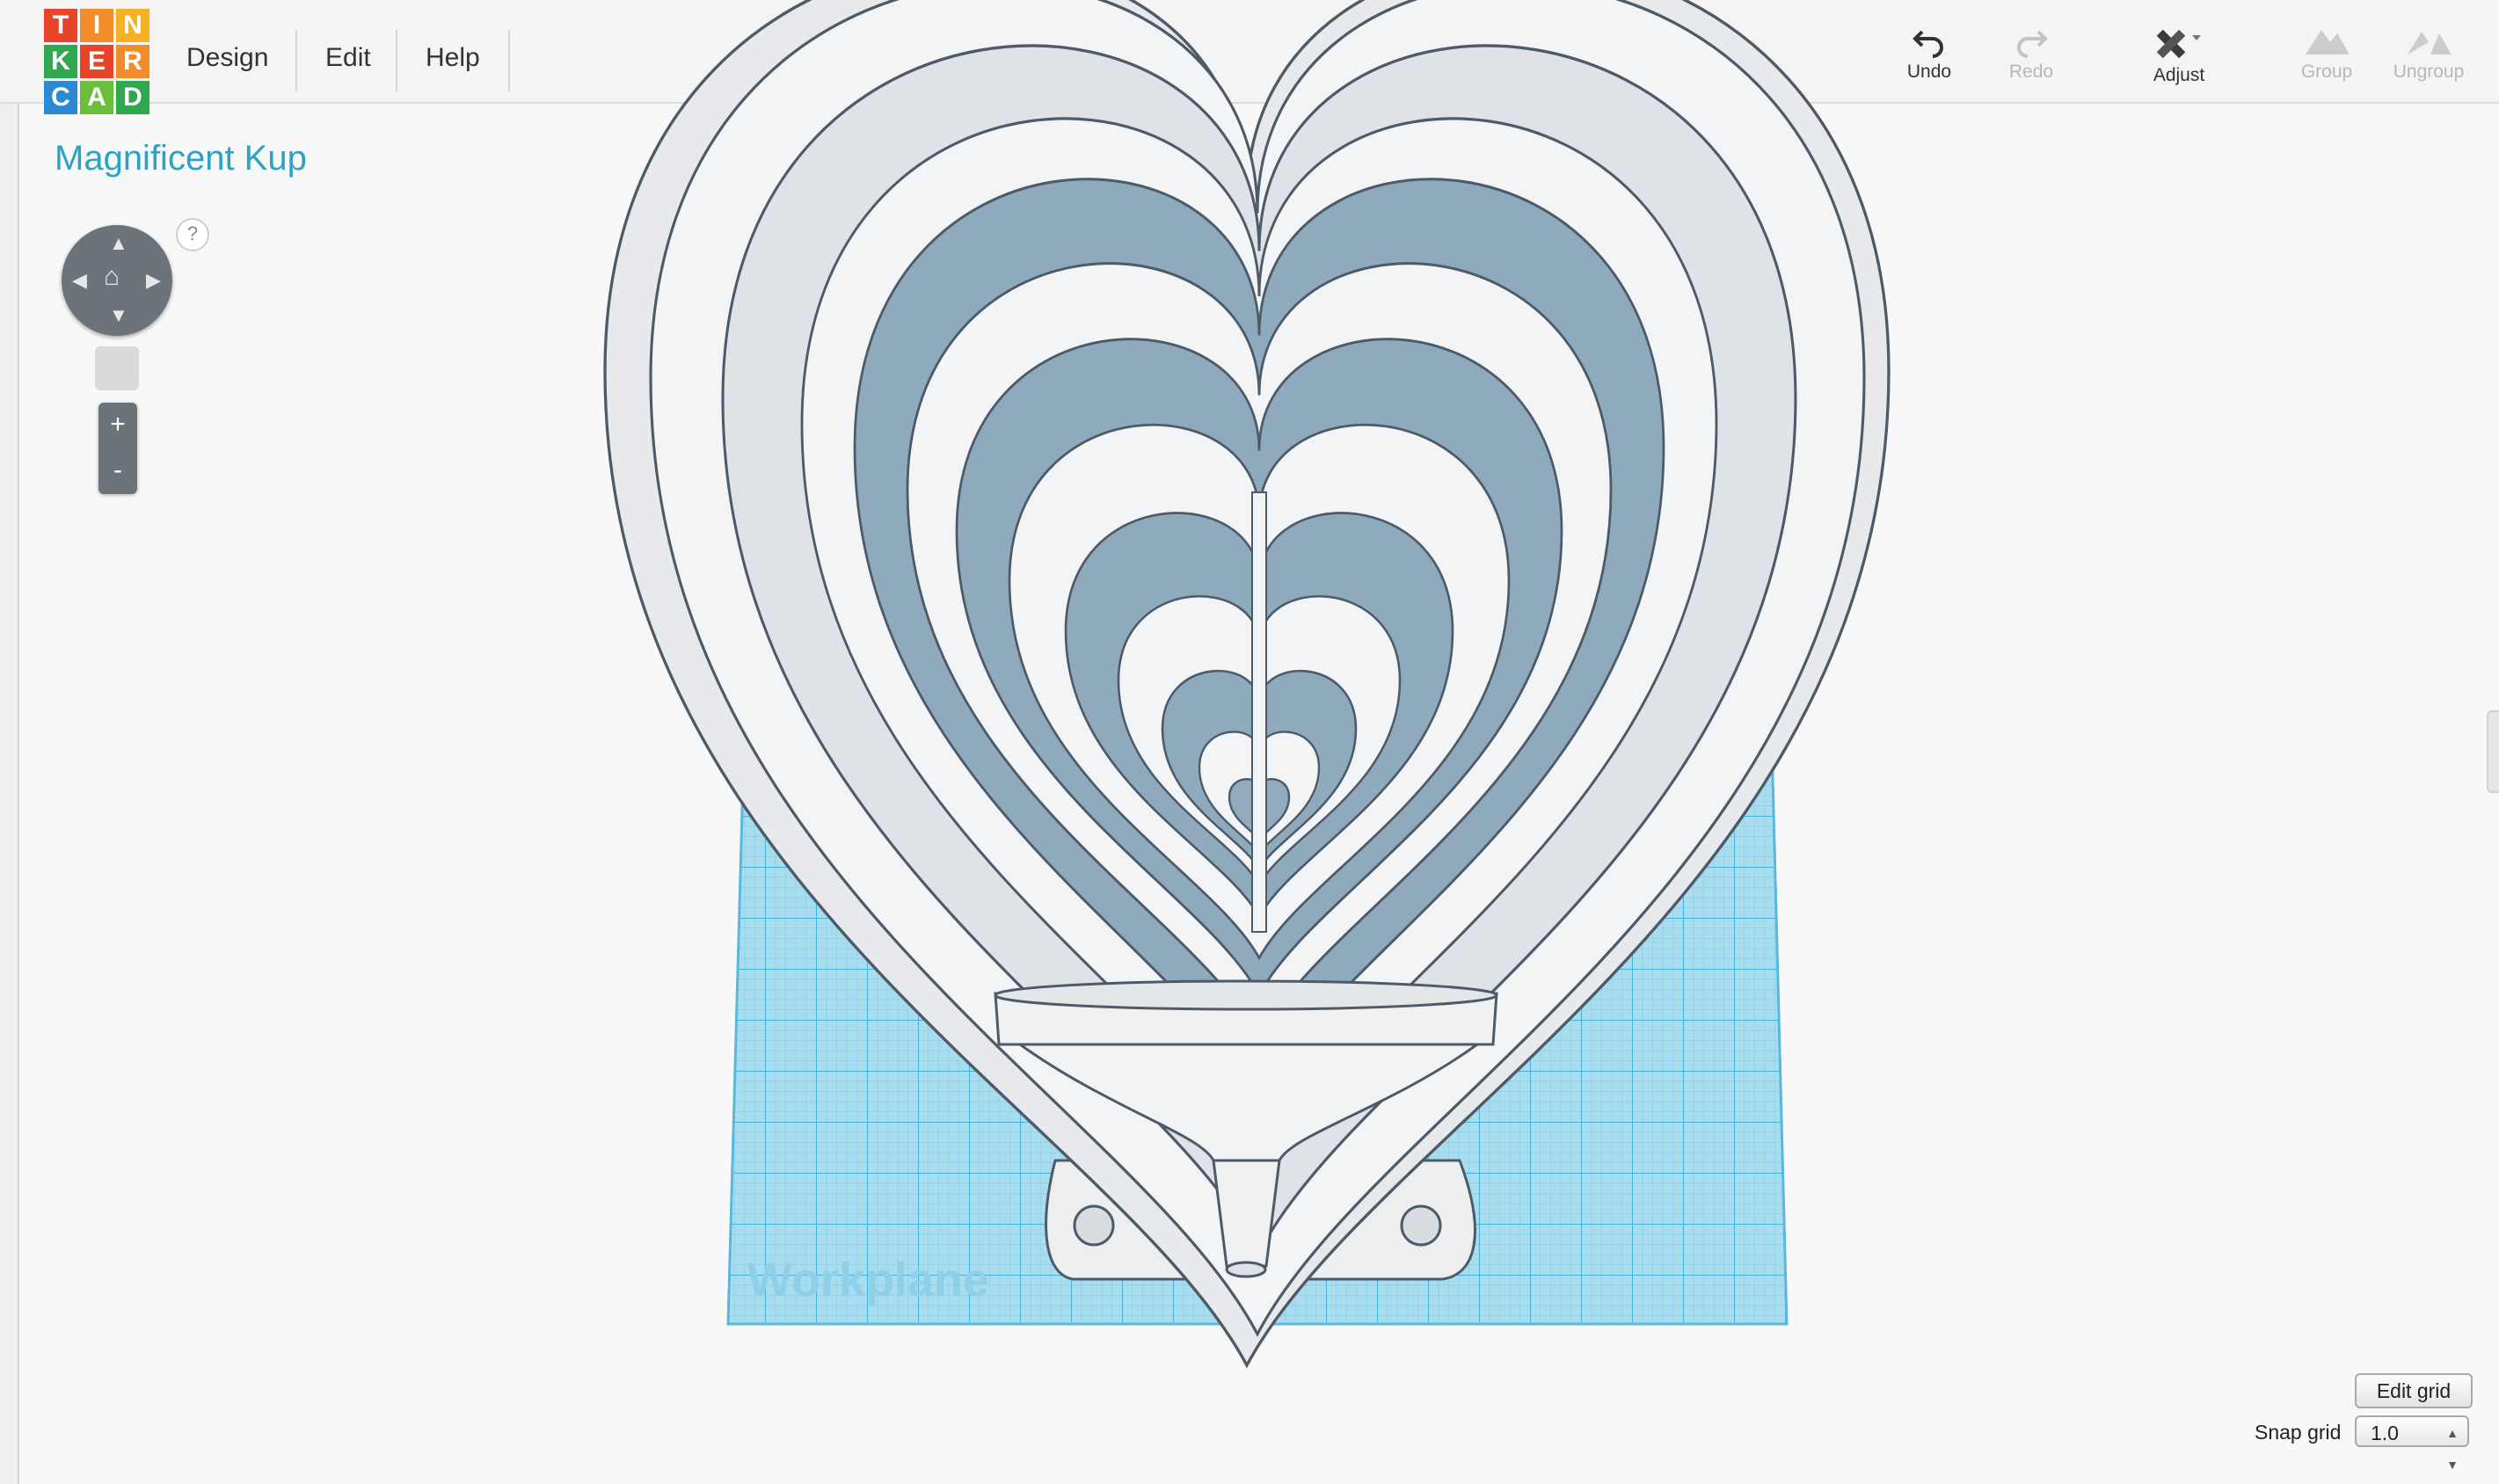 The height and width of the screenshot is (1484, 2499). What do you see at coordinates (2298, 1432) in the screenshot?
I see `snap-grid-label: Snap grid` at bounding box center [2298, 1432].